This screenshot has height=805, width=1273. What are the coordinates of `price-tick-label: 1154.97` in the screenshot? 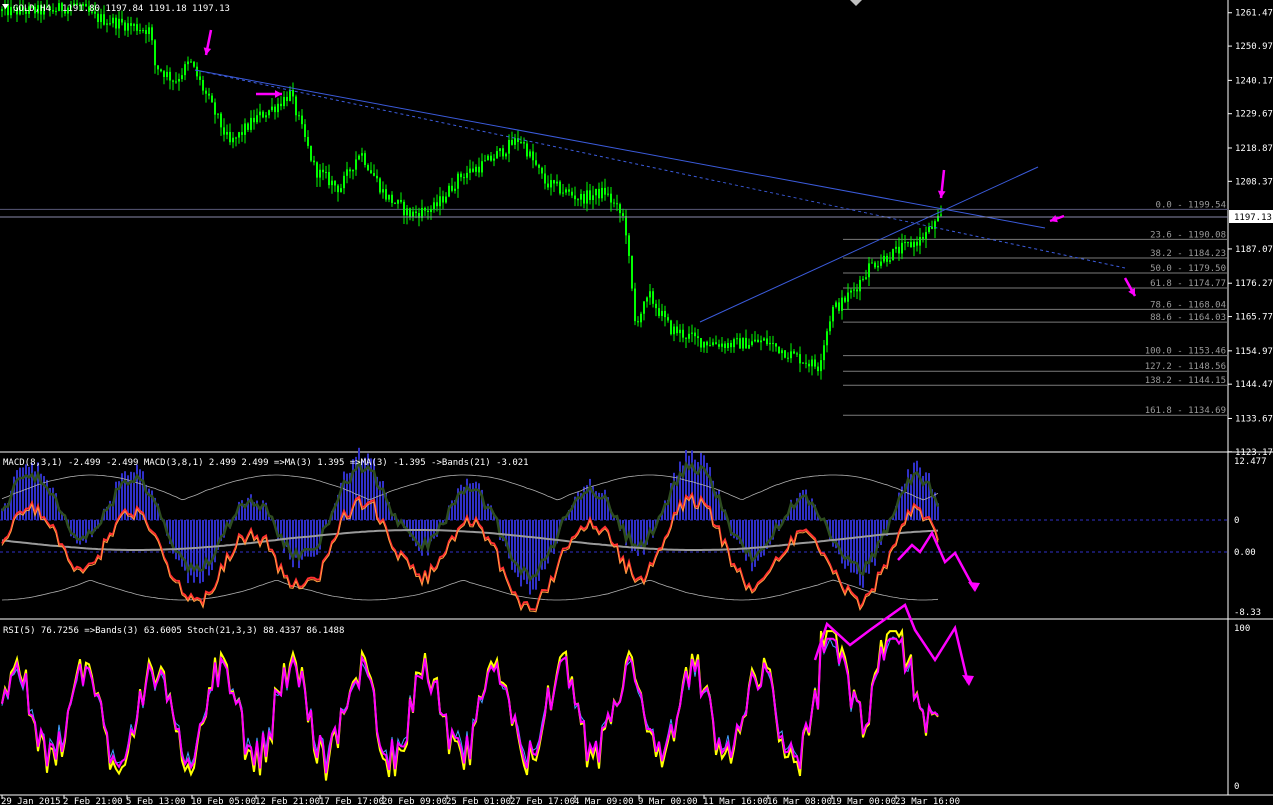 It's located at (1254, 352).